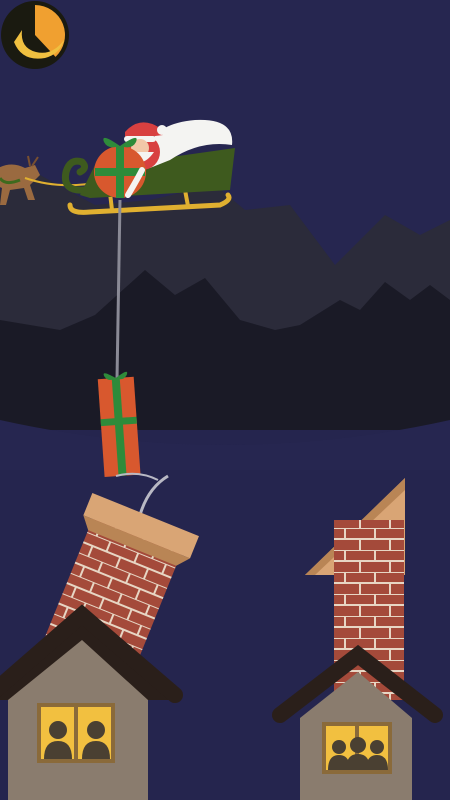  I want to click on gift-box-icon, so click(119, 424).